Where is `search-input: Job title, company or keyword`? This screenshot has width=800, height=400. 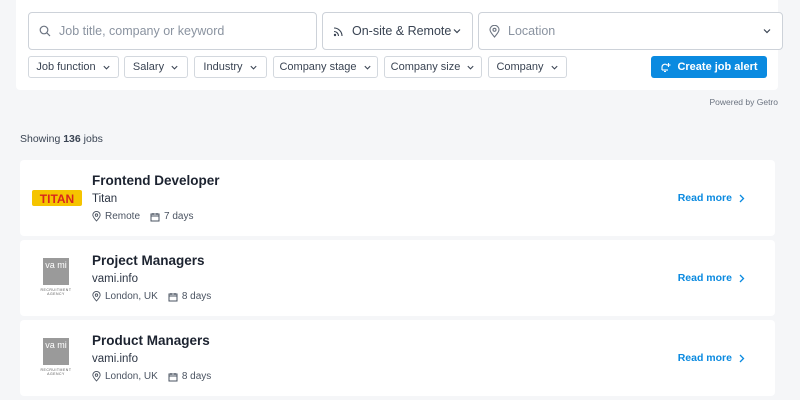
search-input: Job title, company or keyword is located at coordinates (172, 31).